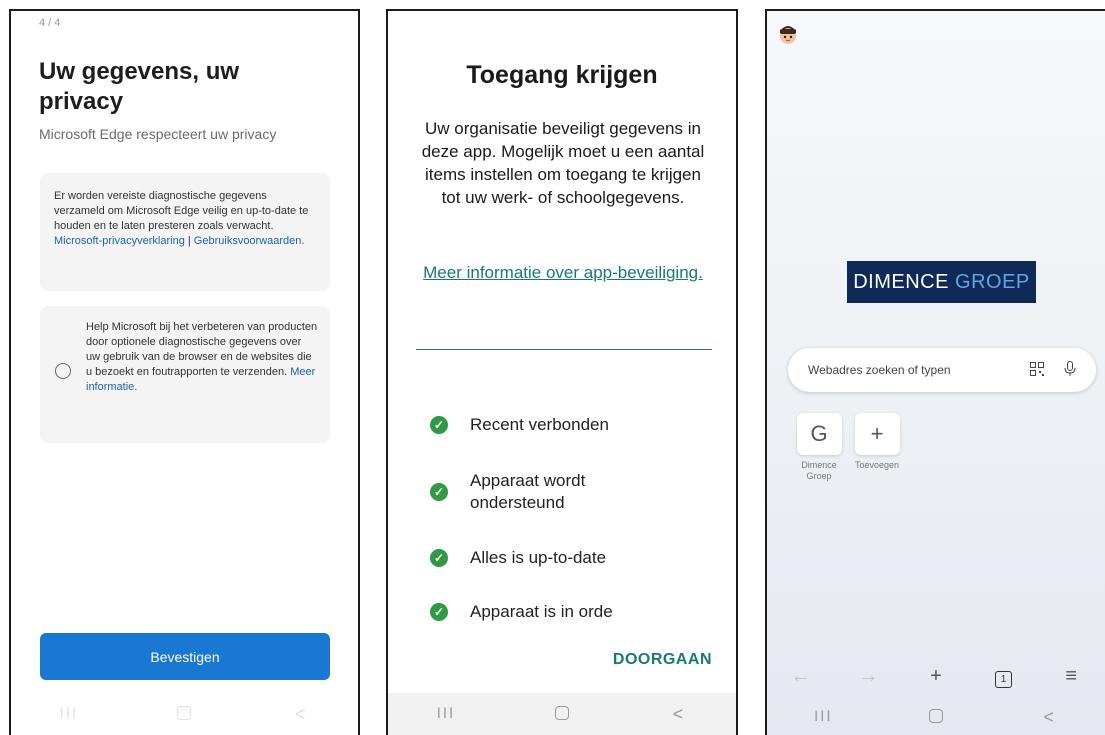 This screenshot has width=1105, height=735. I want to click on step-indicator: 4 / 4, so click(50, 23).